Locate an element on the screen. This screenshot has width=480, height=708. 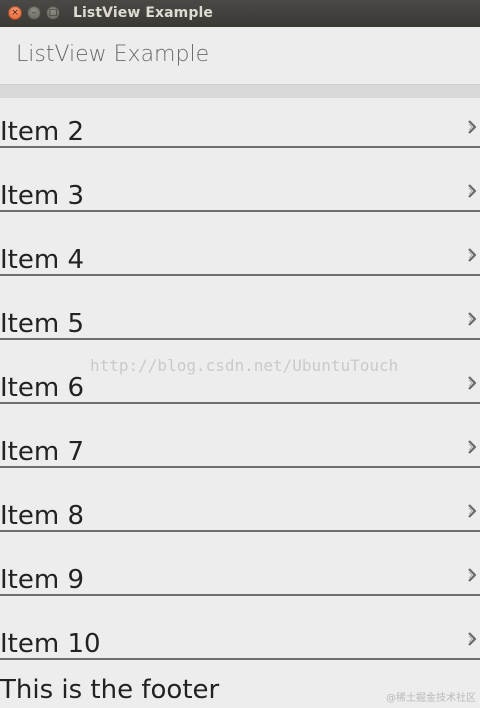
list-item: Item 6 is located at coordinates (240, 372).